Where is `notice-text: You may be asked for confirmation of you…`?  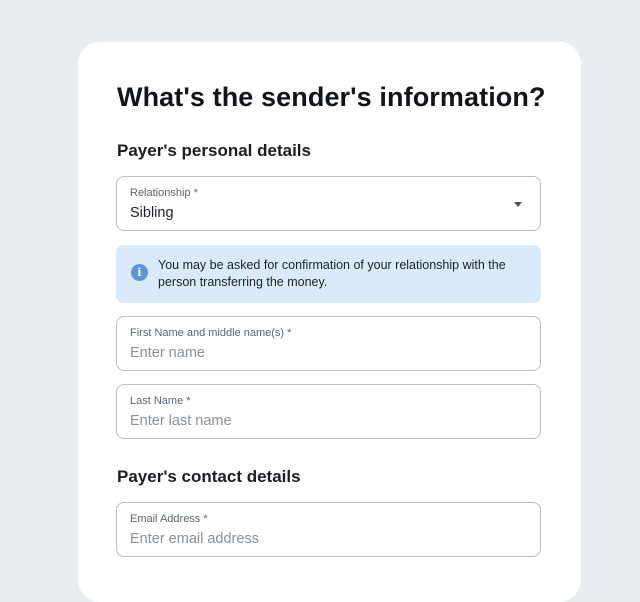 notice-text: You may be asked for confirmation of you… is located at coordinates (332, 273).